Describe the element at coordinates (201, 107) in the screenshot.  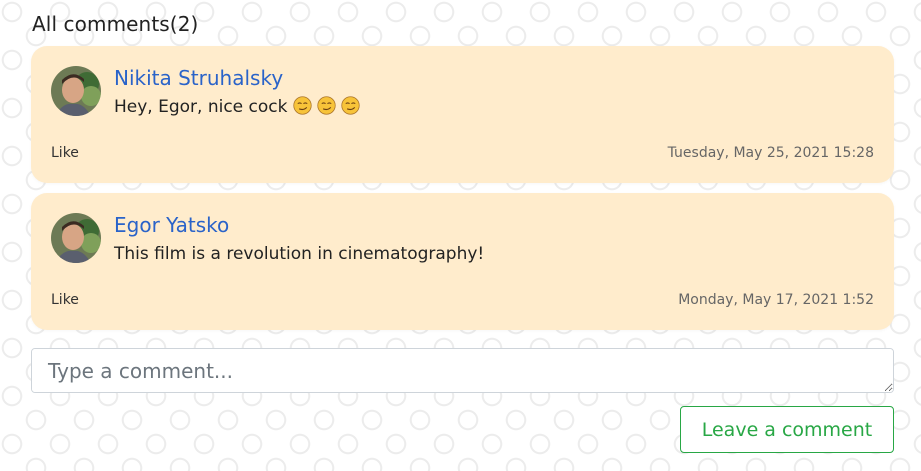
I see `comment-body: Hey, Egor, nice cock` at that location.